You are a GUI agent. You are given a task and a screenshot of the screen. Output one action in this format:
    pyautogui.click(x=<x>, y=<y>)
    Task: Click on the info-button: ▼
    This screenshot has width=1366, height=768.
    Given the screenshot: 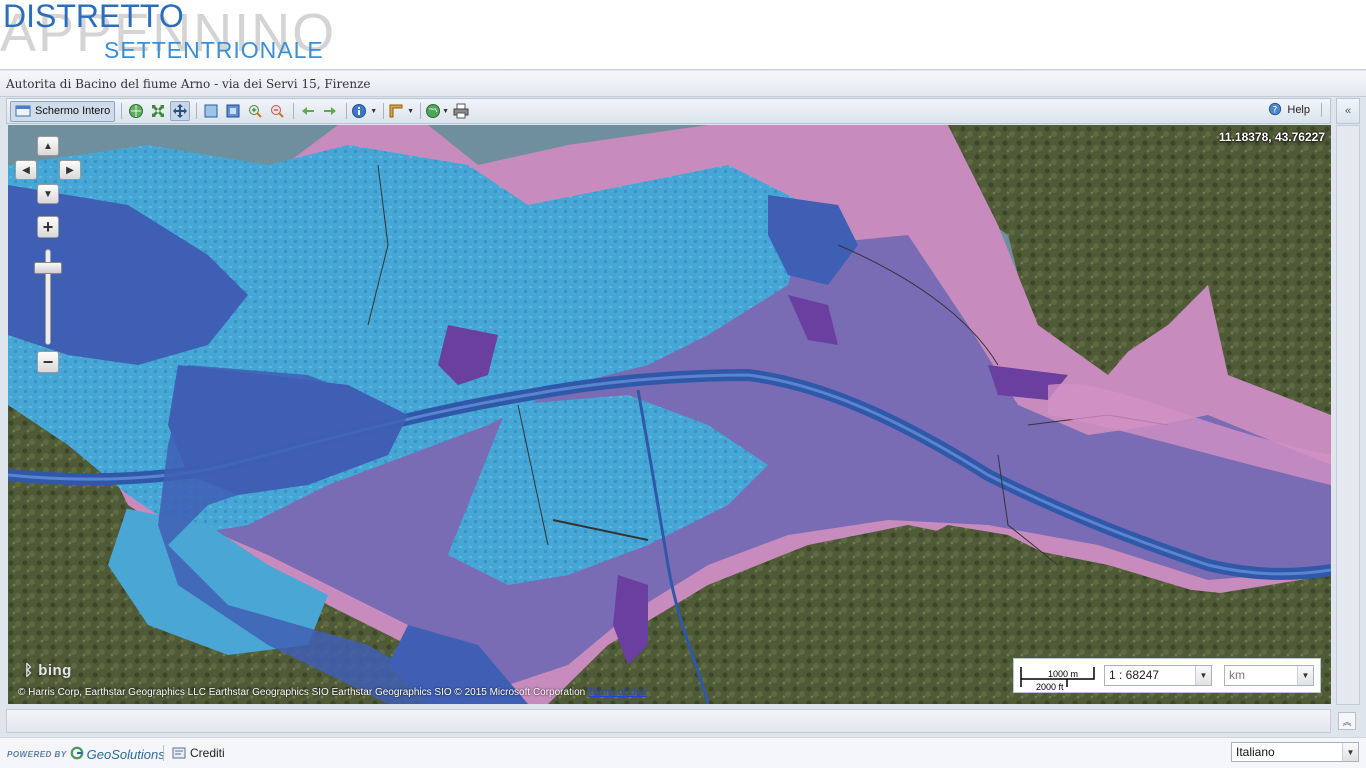 What is the action you would take?
    pyautogui.click(x=364, y=111)
    